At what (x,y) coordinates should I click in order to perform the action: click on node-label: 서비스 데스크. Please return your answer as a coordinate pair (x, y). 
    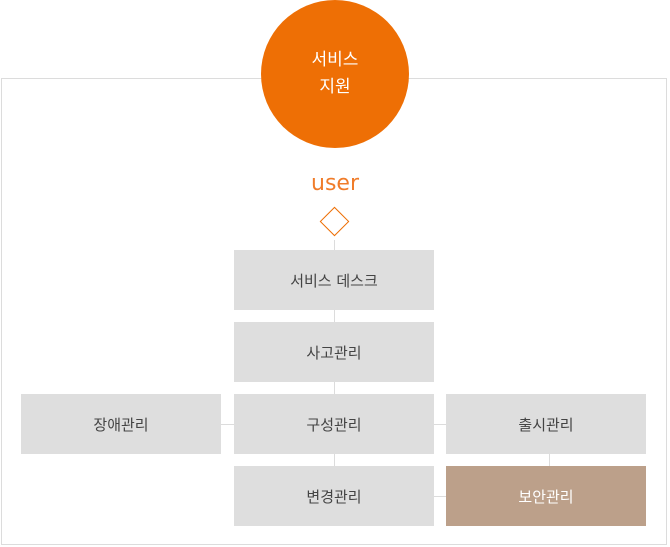
    Looking at the image, I should click on (334, 280).